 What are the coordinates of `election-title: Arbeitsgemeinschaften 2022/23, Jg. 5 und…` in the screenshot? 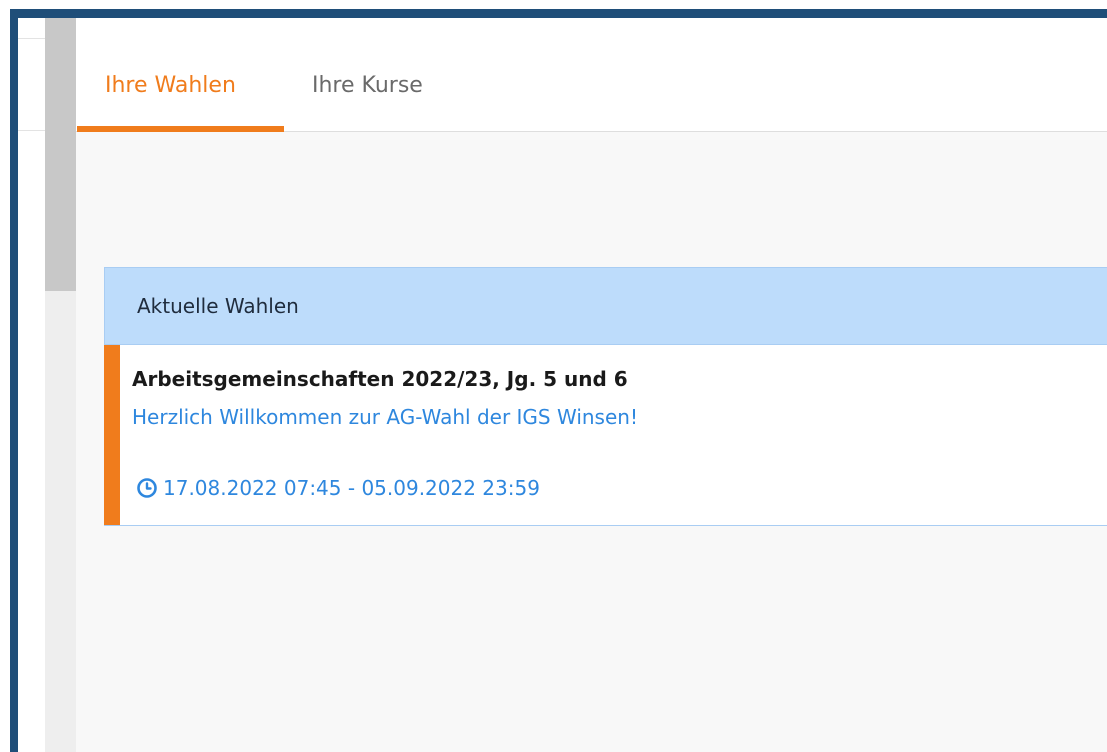 It's located at (380, 379).